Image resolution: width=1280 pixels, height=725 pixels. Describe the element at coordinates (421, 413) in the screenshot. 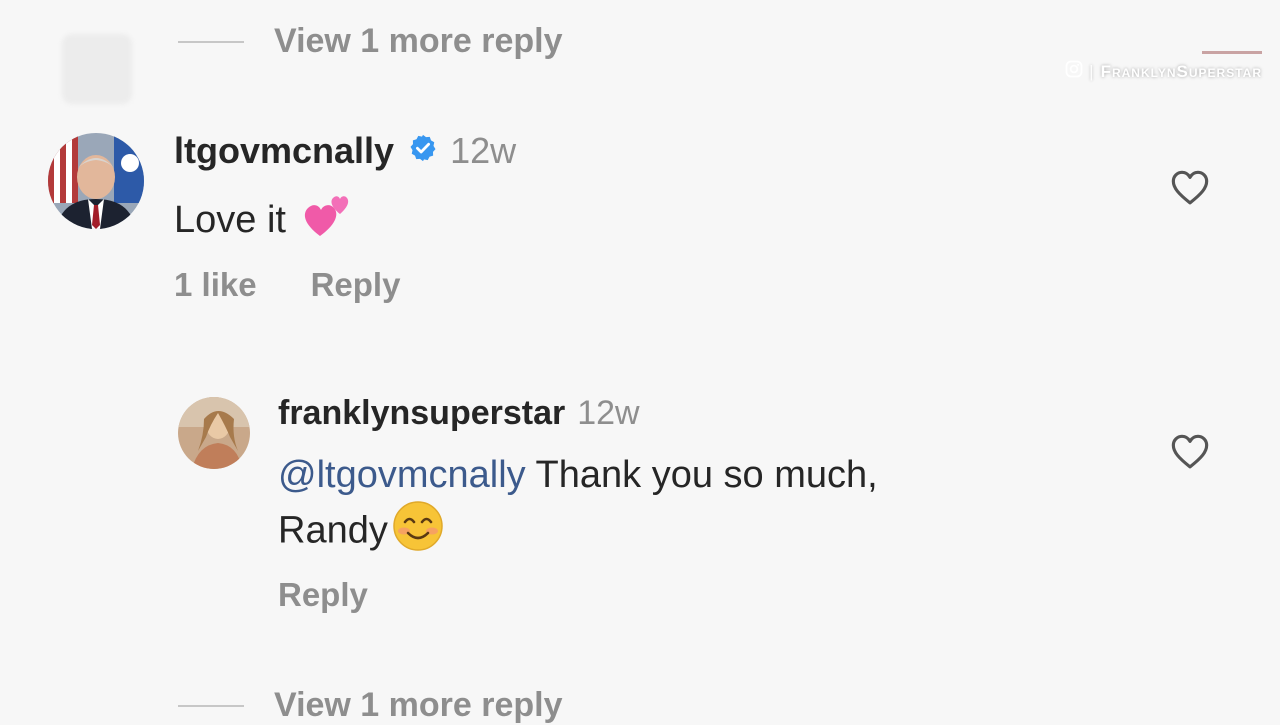

I see `reply-username: franklynsuperstar` at that location.